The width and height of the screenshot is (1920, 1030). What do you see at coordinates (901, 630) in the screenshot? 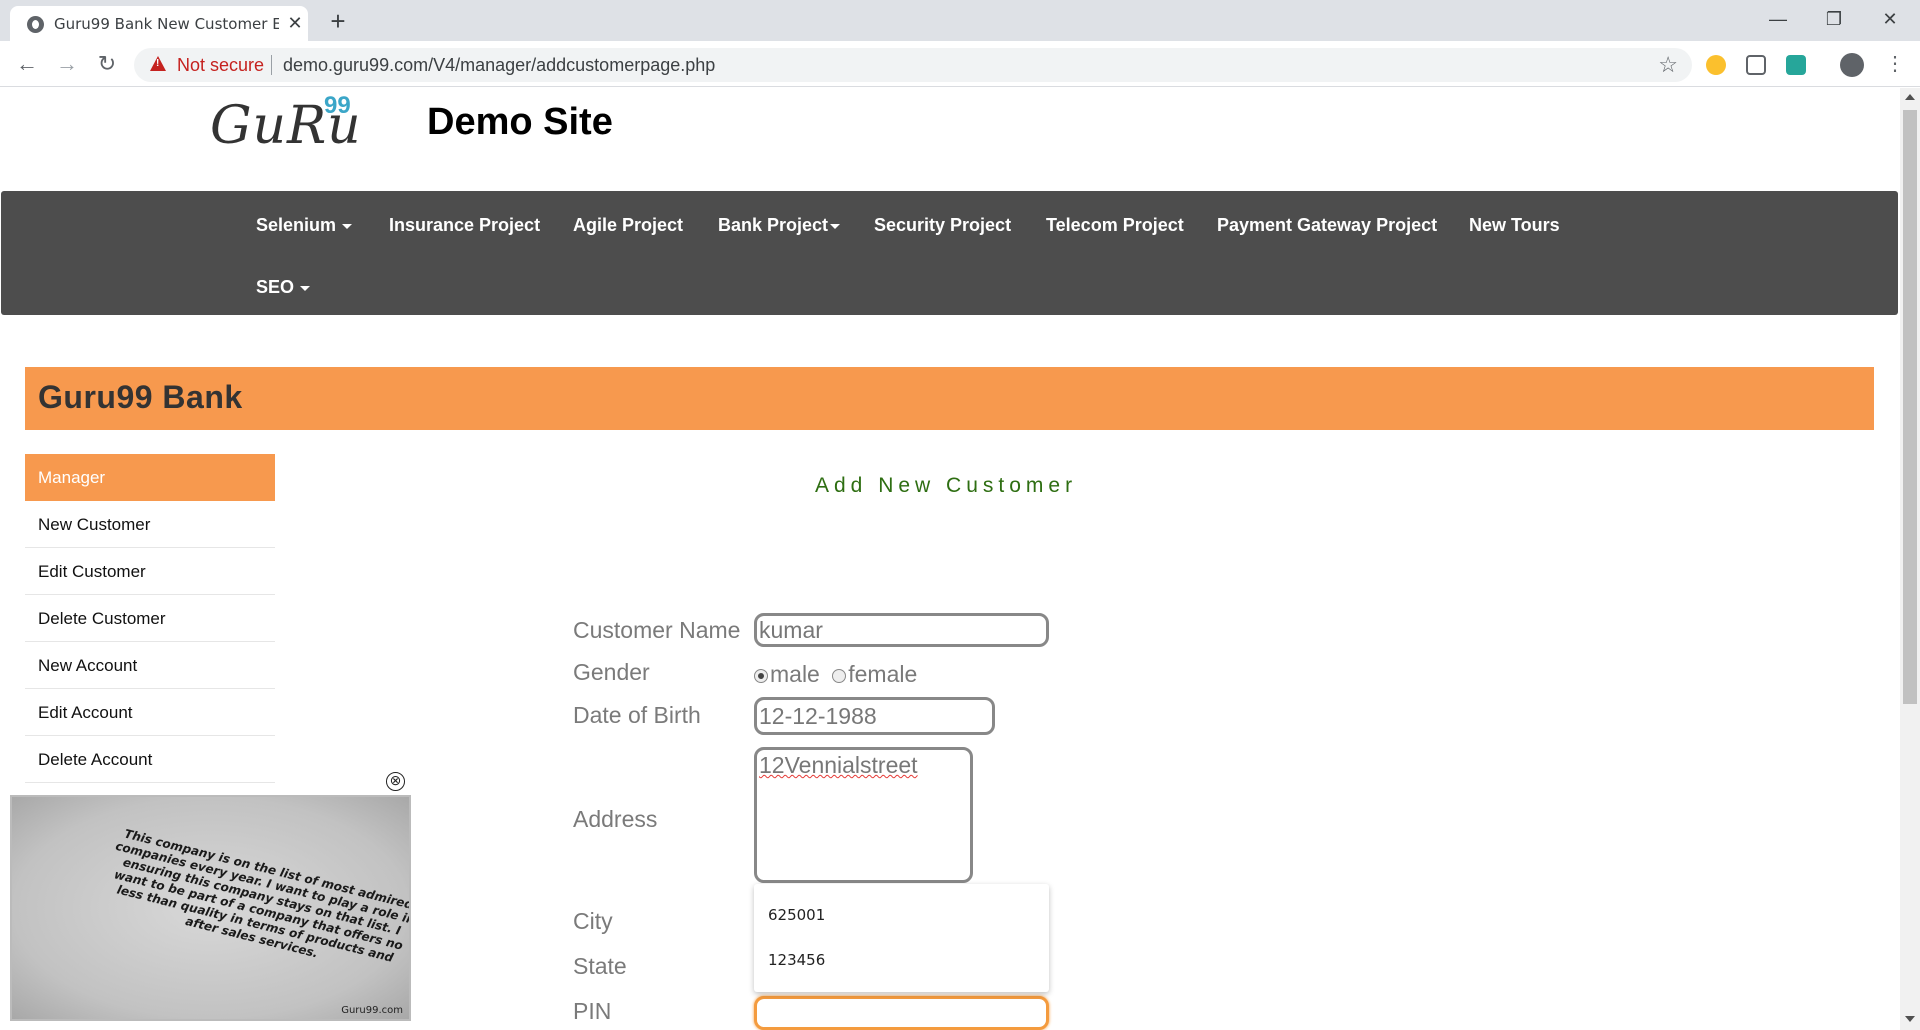
I see `customer-name-input: kumar` at bounding box center [901, 630].